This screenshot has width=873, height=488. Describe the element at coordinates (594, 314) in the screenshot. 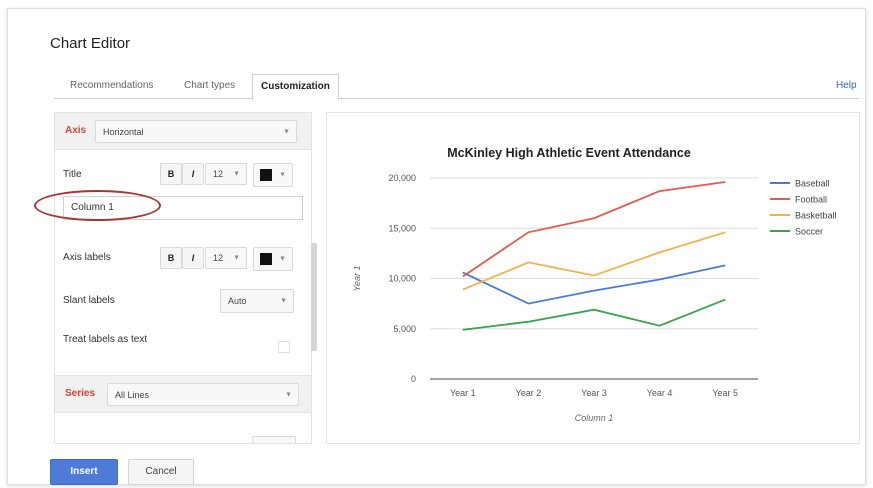

I see `series-line-soccer` at that location.